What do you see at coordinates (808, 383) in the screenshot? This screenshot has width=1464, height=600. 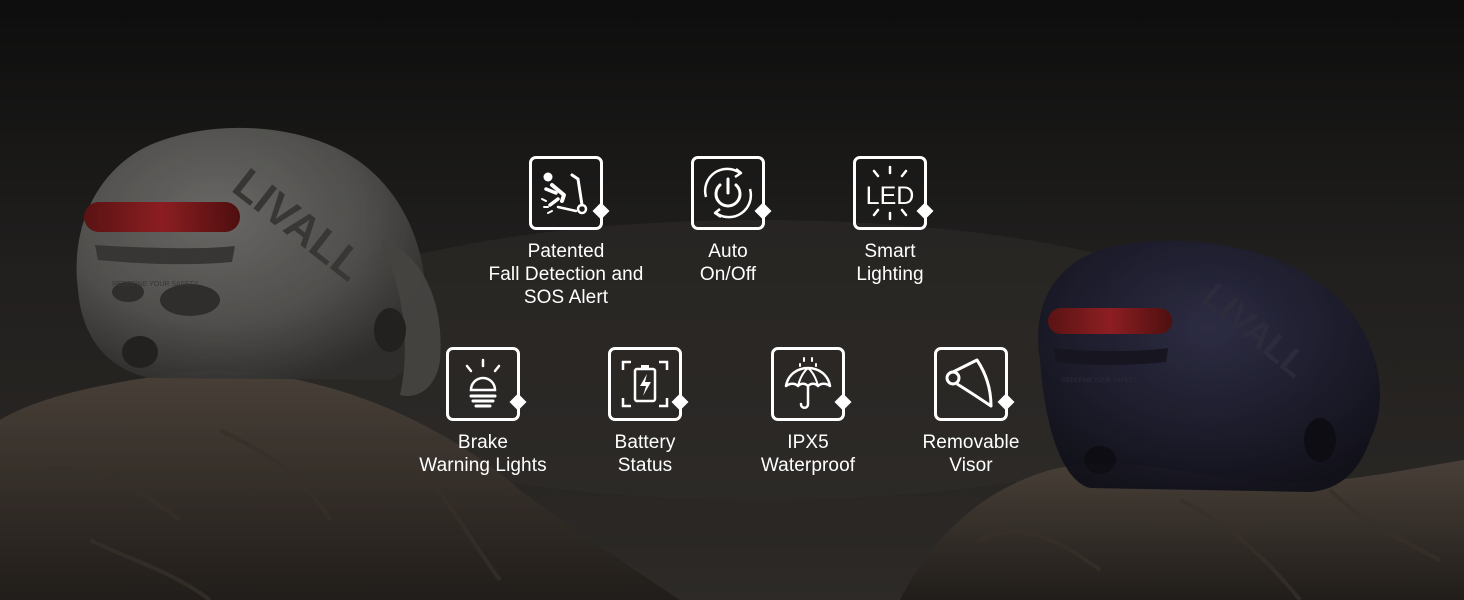 I see `umbrella-icon` at bounding box center [808, 383].